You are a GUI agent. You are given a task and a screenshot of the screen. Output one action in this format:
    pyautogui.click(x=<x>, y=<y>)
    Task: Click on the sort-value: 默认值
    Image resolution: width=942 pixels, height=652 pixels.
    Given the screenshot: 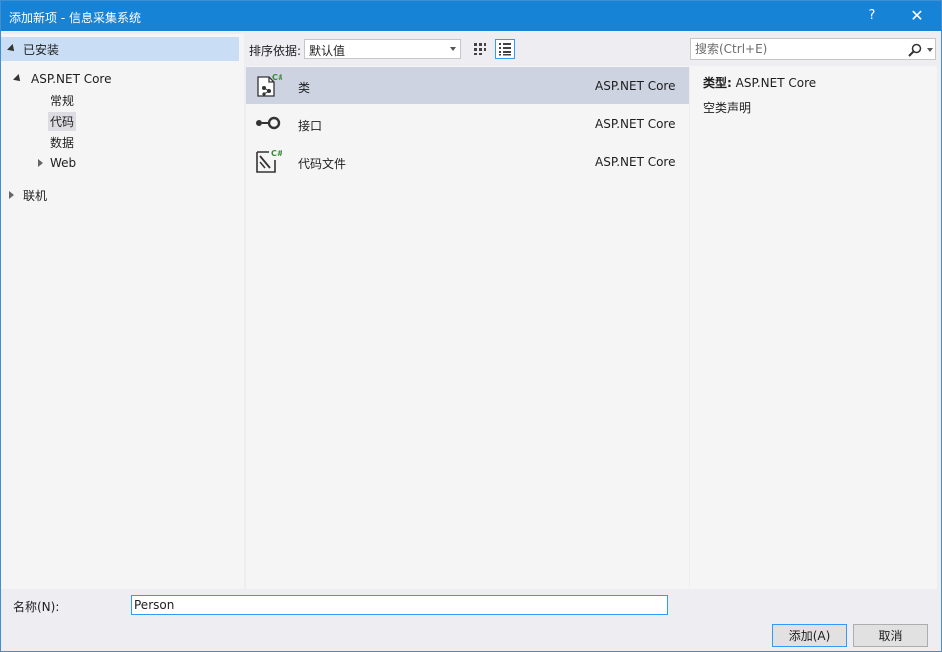 What is the action you would take?
    pyautogui.click(x=327, y=51)
    